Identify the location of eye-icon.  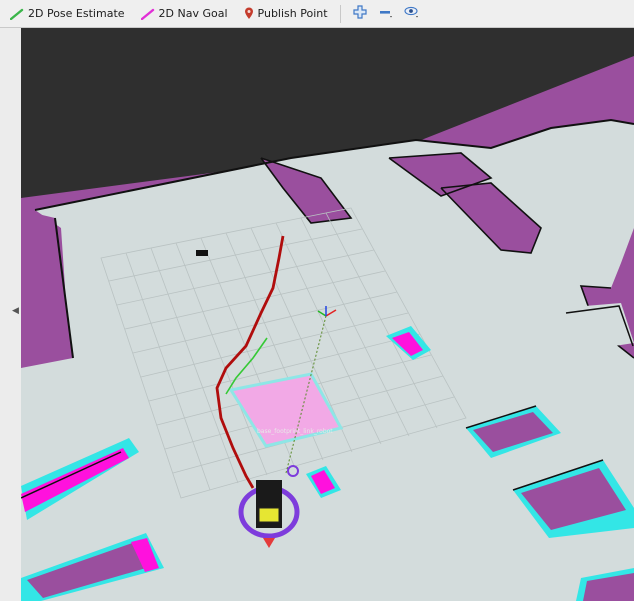
(412, 13).